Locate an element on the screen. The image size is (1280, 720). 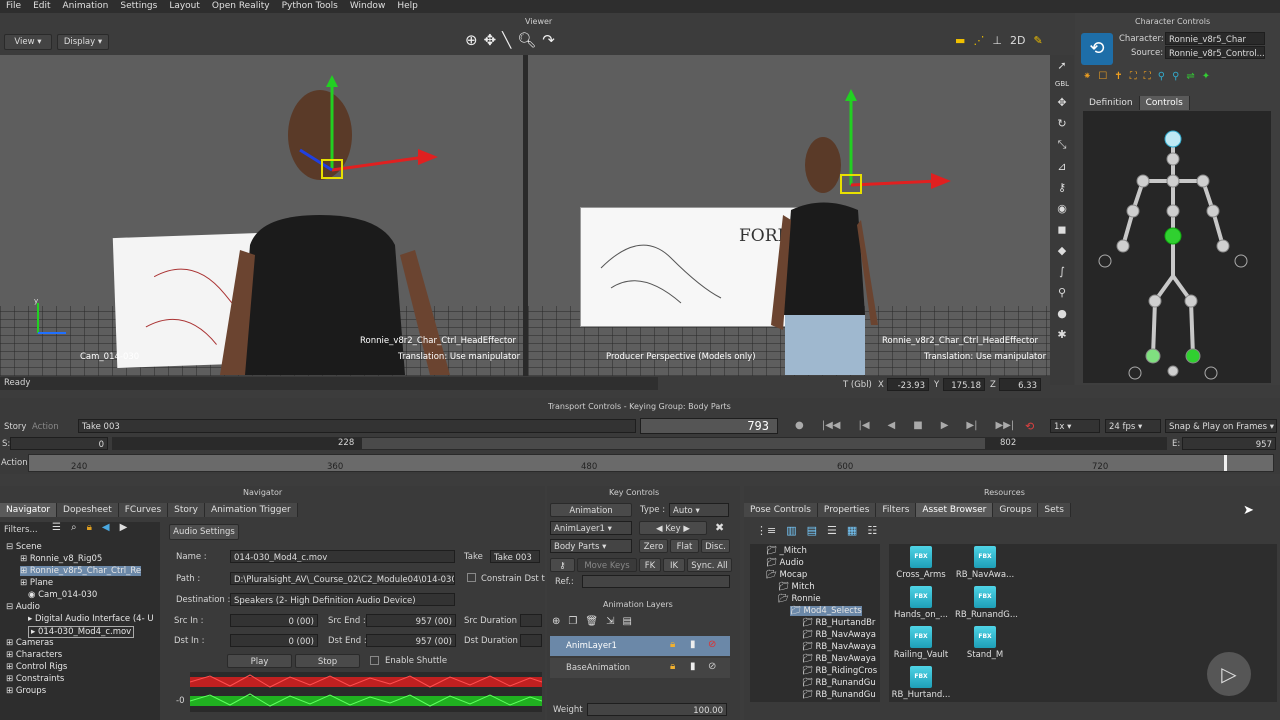
stance-icon: ✝ is located at coordinates (1118, 76).